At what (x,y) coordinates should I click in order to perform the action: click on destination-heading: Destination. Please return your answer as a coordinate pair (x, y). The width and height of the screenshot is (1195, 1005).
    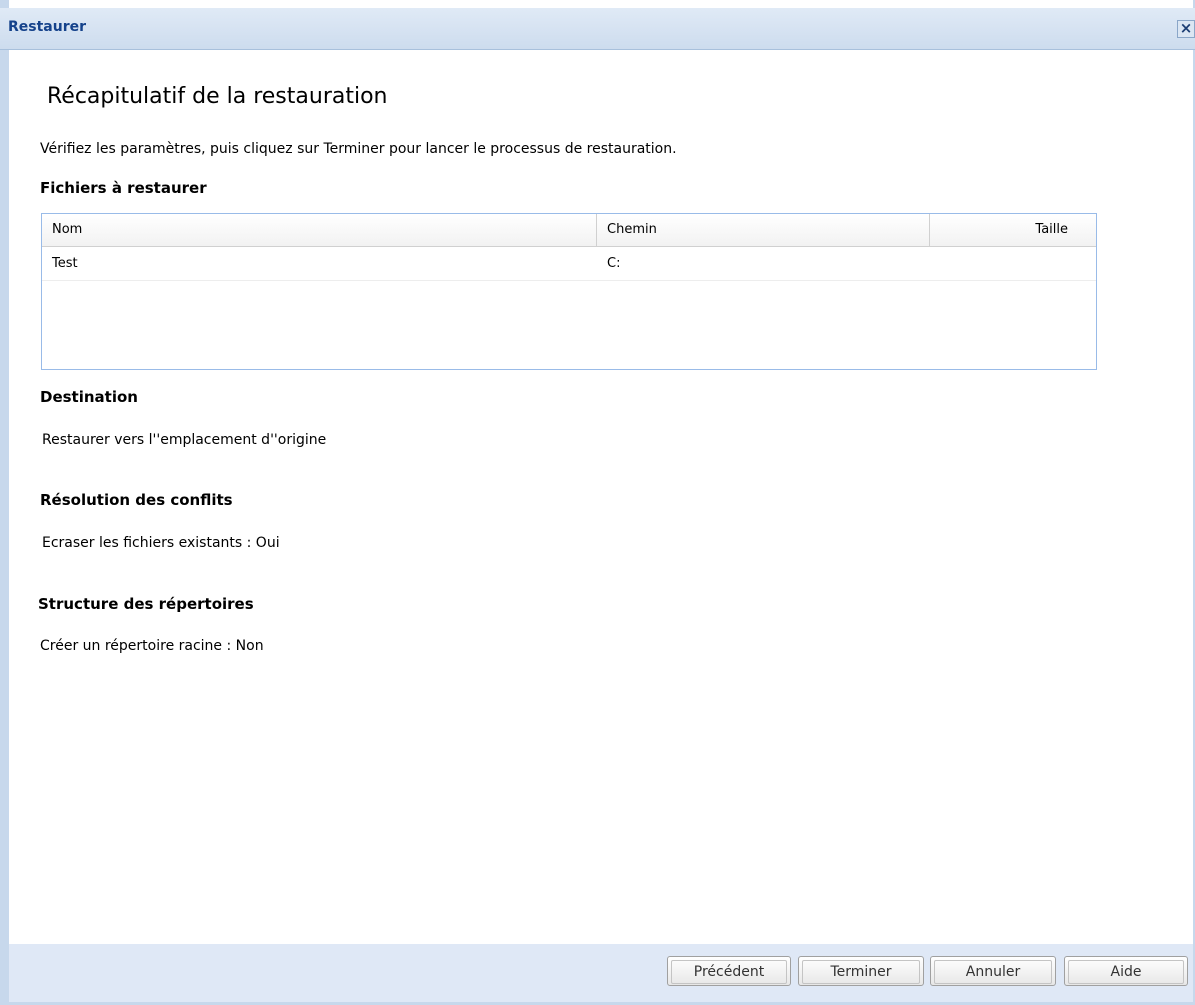
    Looking at the image, I should click on (89, 397).